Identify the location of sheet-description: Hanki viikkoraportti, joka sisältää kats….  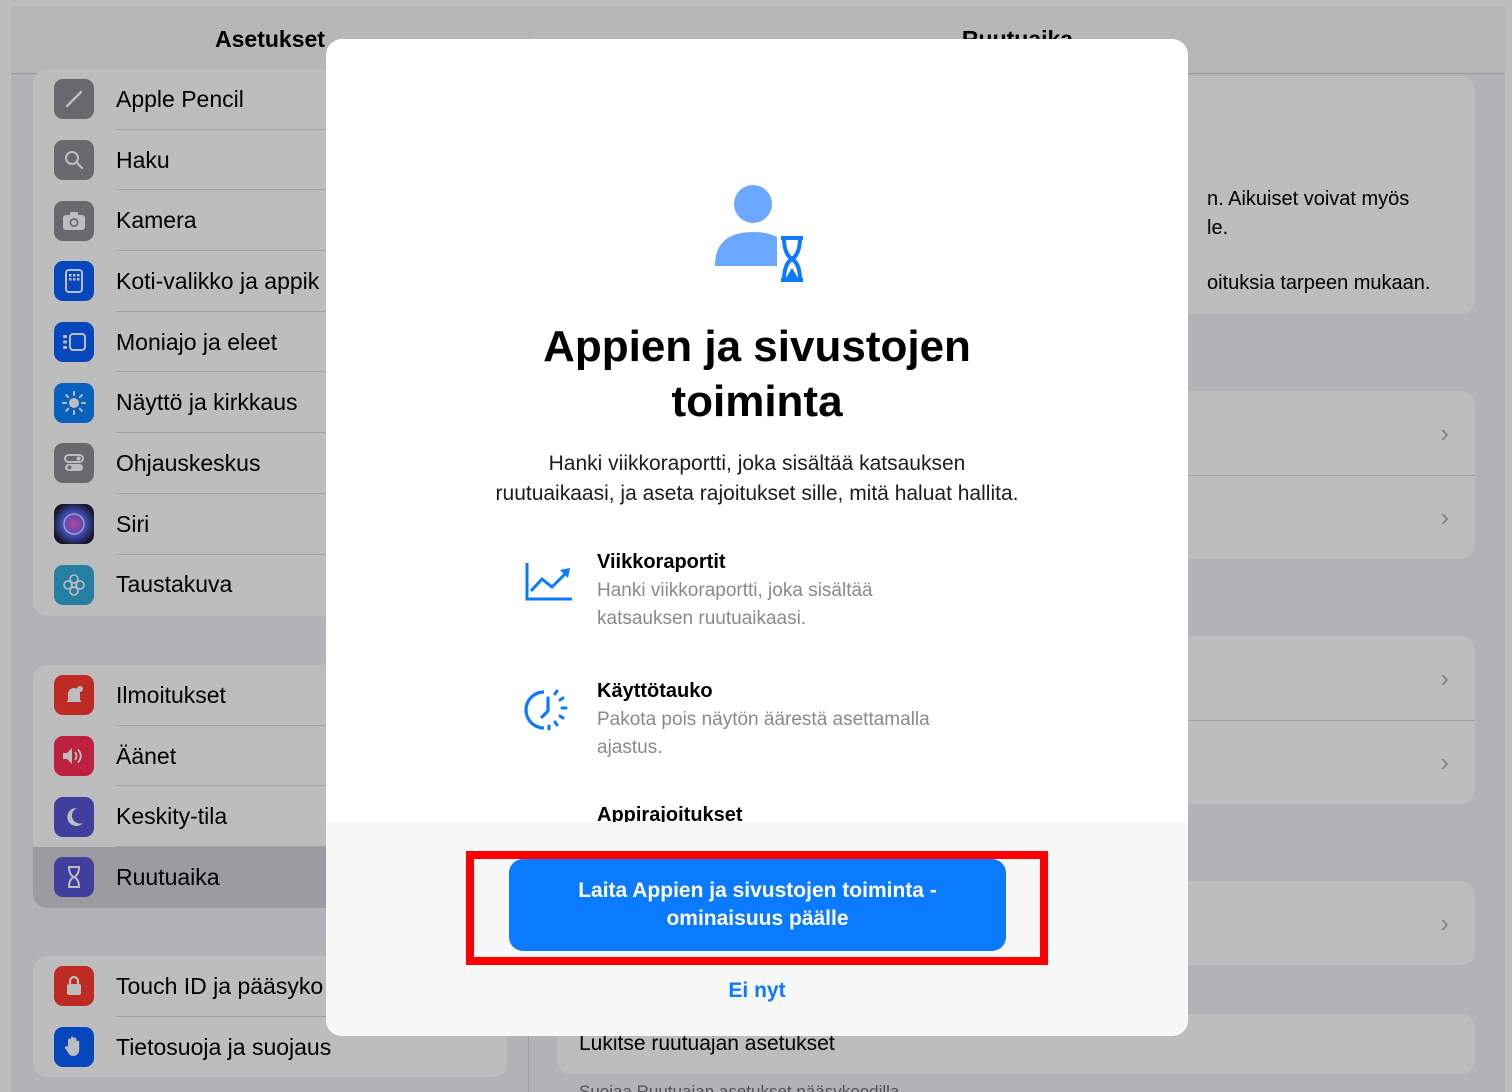
(757, 478).